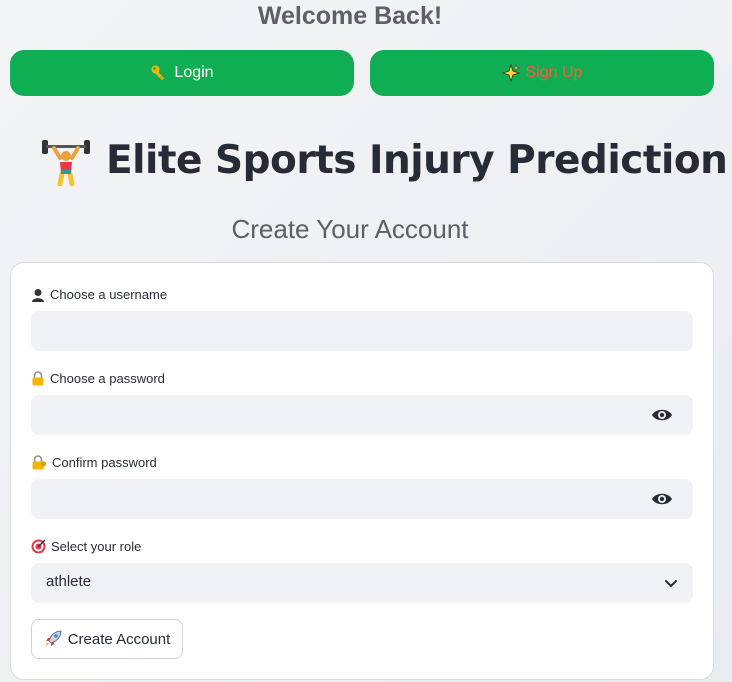  What do you see at coordinates (109, 294) in the screenshot?
I see `username-label-text: Choose a username` at bounding box center [109, 294].